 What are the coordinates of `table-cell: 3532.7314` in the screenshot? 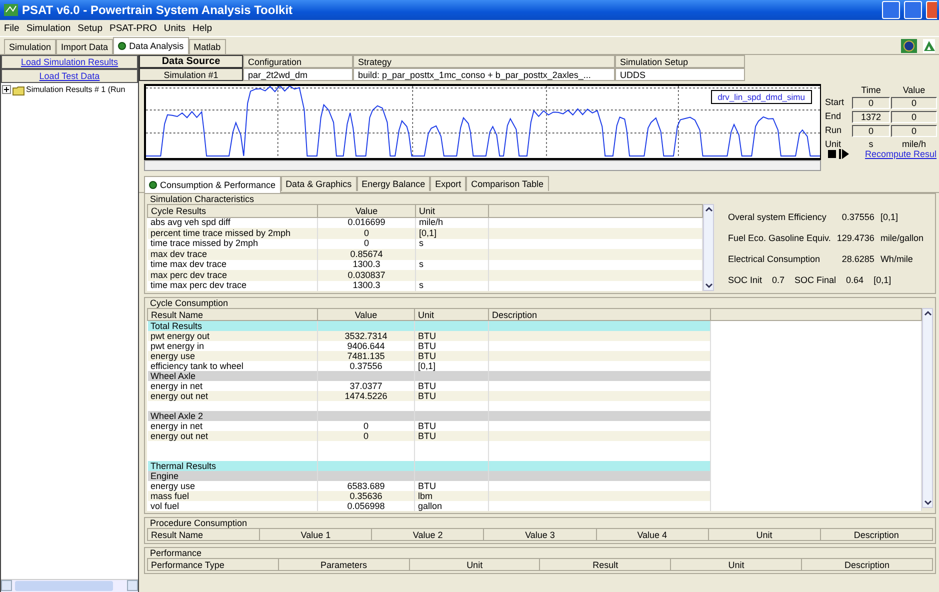 It's located at (366, 336).